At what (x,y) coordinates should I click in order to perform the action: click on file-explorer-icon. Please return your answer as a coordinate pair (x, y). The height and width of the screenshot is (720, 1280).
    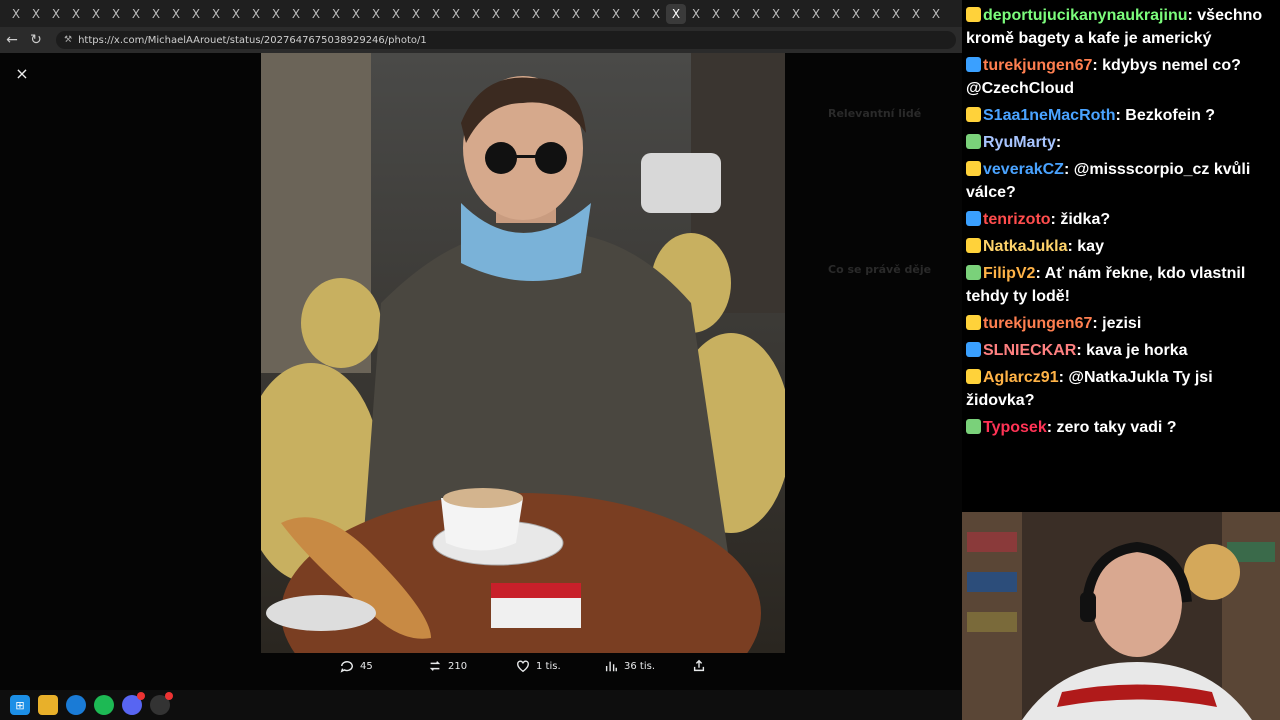
    Looking at the image, I should click on (48, 705).